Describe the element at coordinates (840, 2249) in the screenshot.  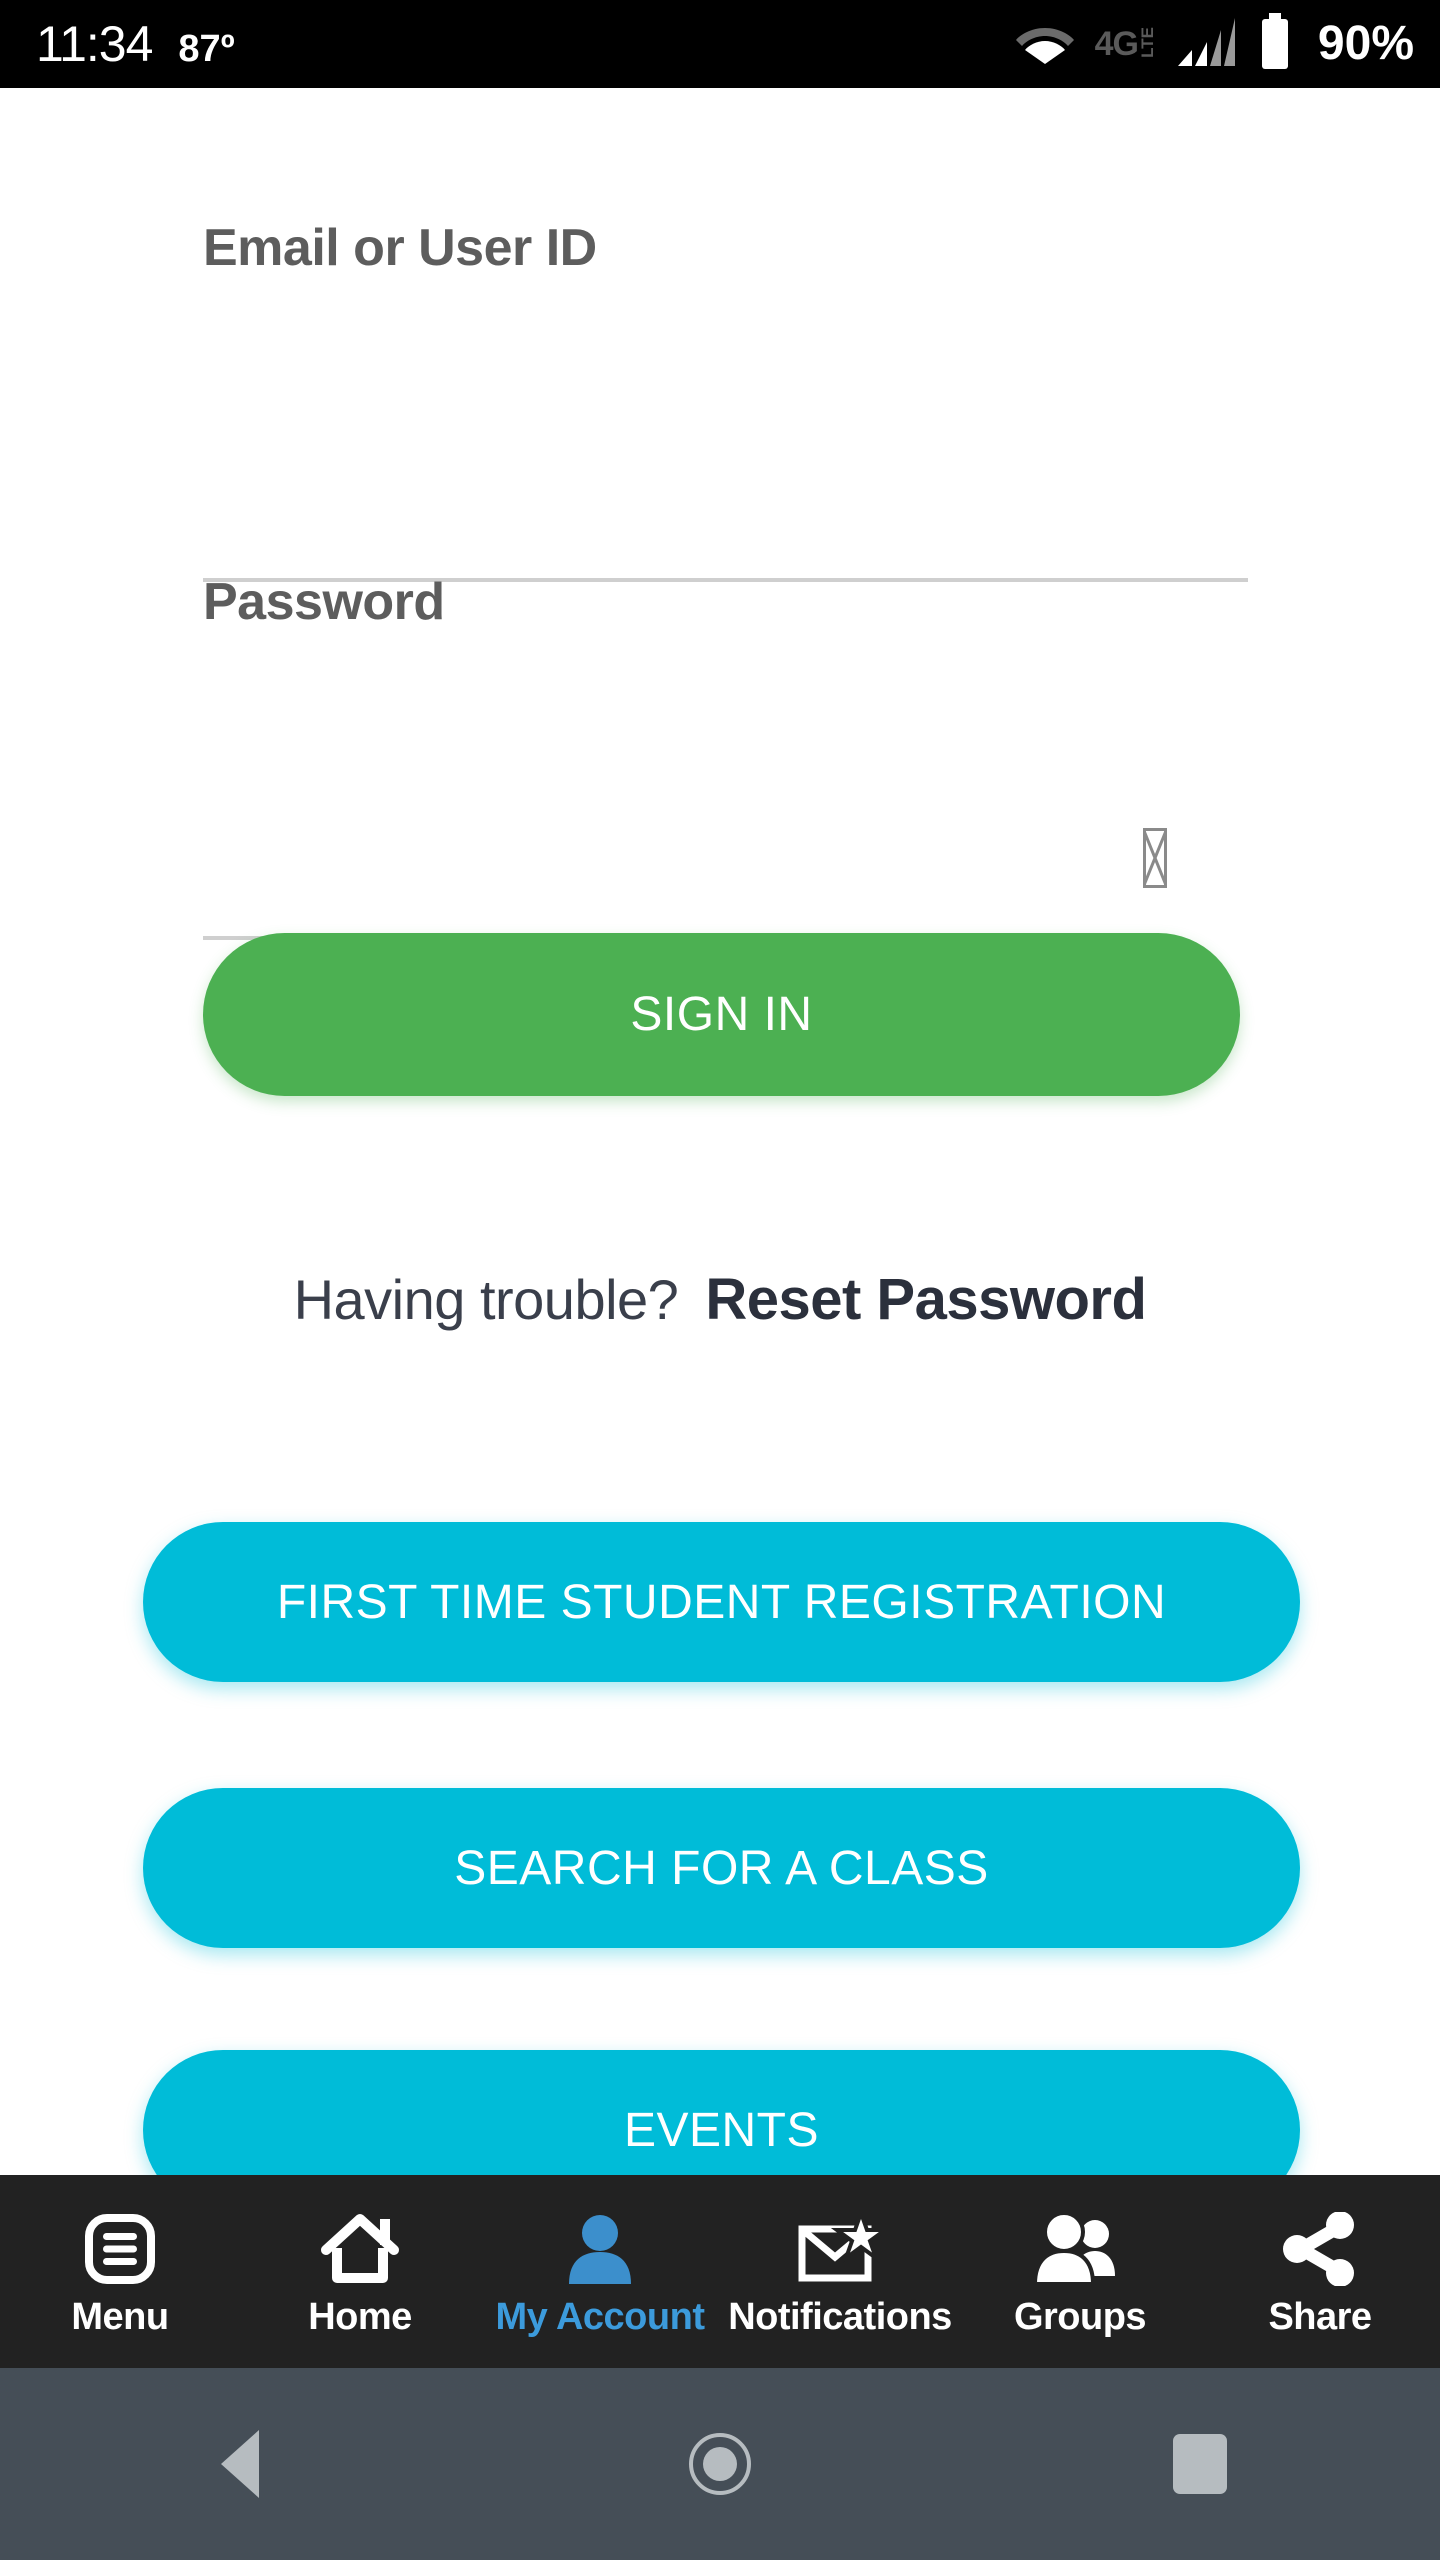
I see `envelope-star-icon` at that location.